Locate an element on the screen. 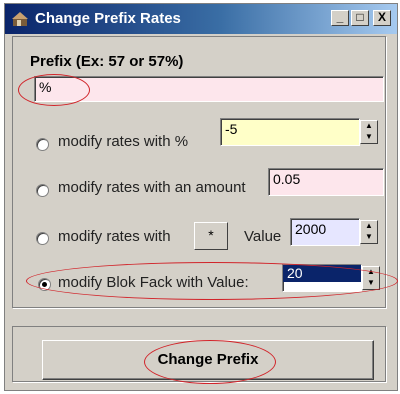 Image resolution: width=400 pixels, height=394 pixels. percent-spinner-buttons: ▲ ▼ is located at coordinates (369, 132).